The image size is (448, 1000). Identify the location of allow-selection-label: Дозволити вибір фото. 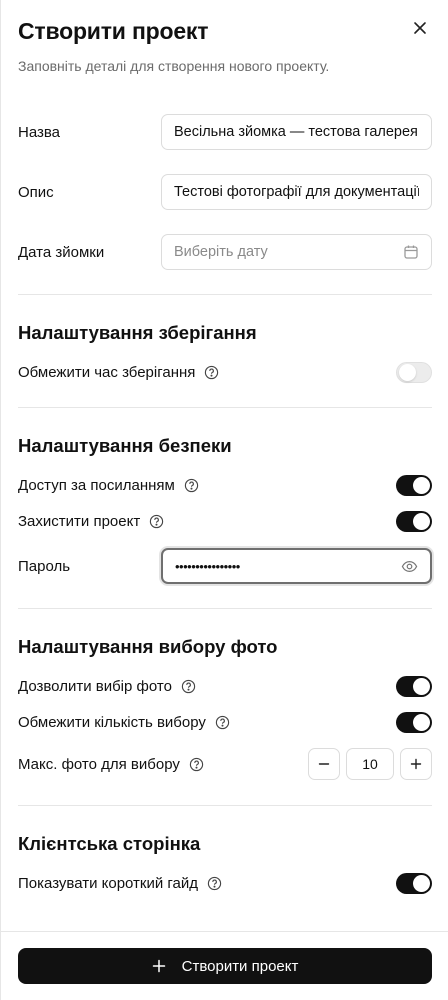
(95, 686).